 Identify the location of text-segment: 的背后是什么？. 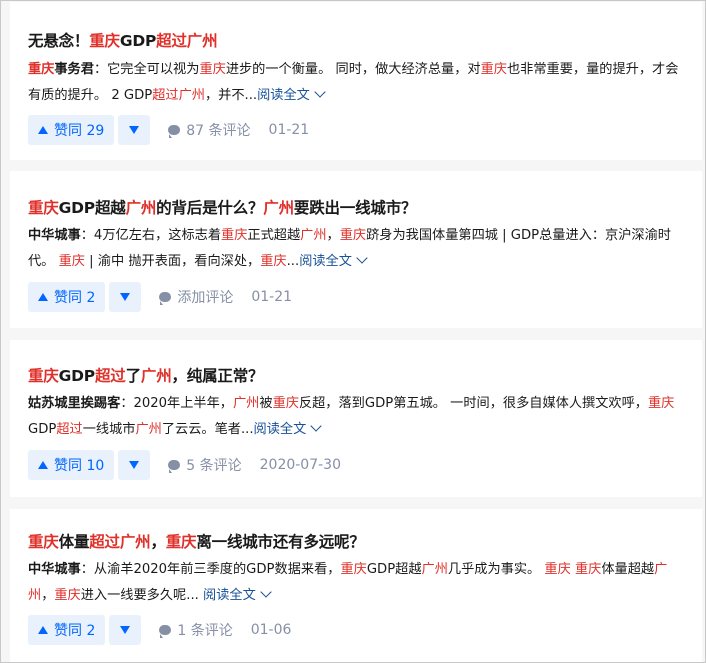
(210, 208).